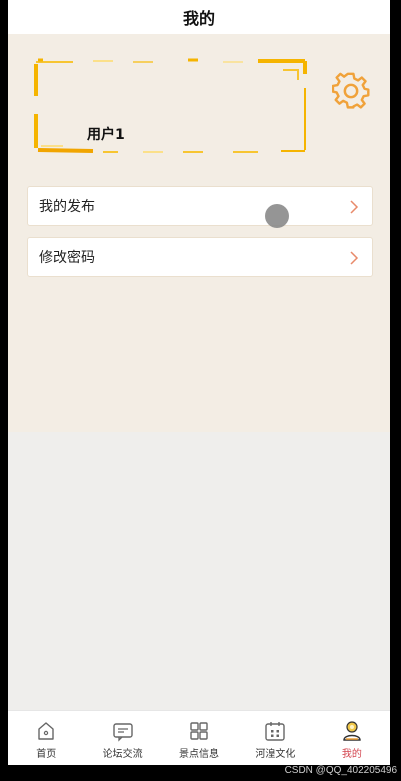 Image resolution: width=401 pixels, height=781 pixels. I want to click on profile-icon, so click(352, 731).